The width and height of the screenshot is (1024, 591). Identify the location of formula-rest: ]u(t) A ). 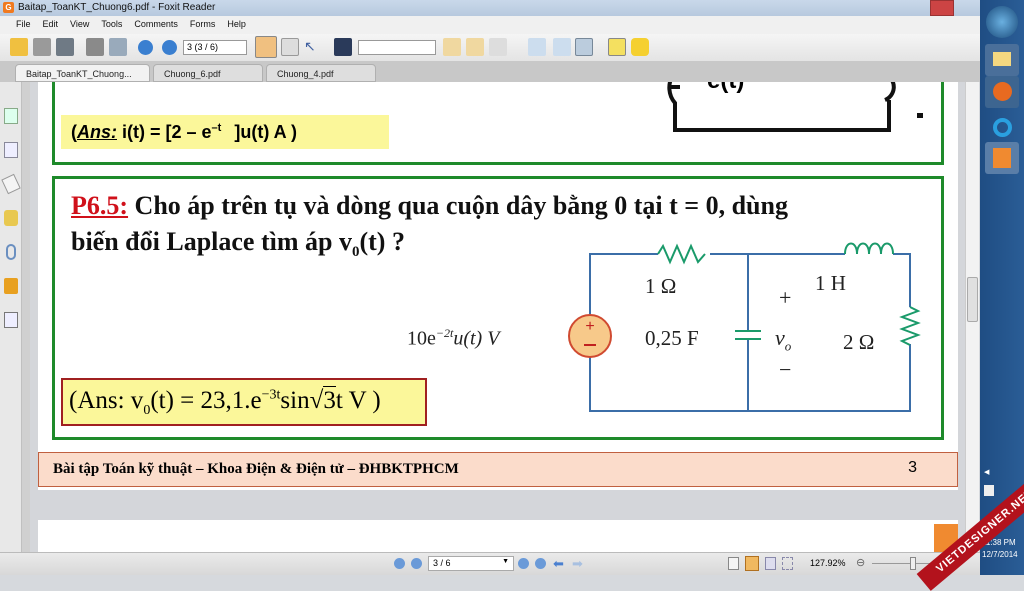
(265, 132).